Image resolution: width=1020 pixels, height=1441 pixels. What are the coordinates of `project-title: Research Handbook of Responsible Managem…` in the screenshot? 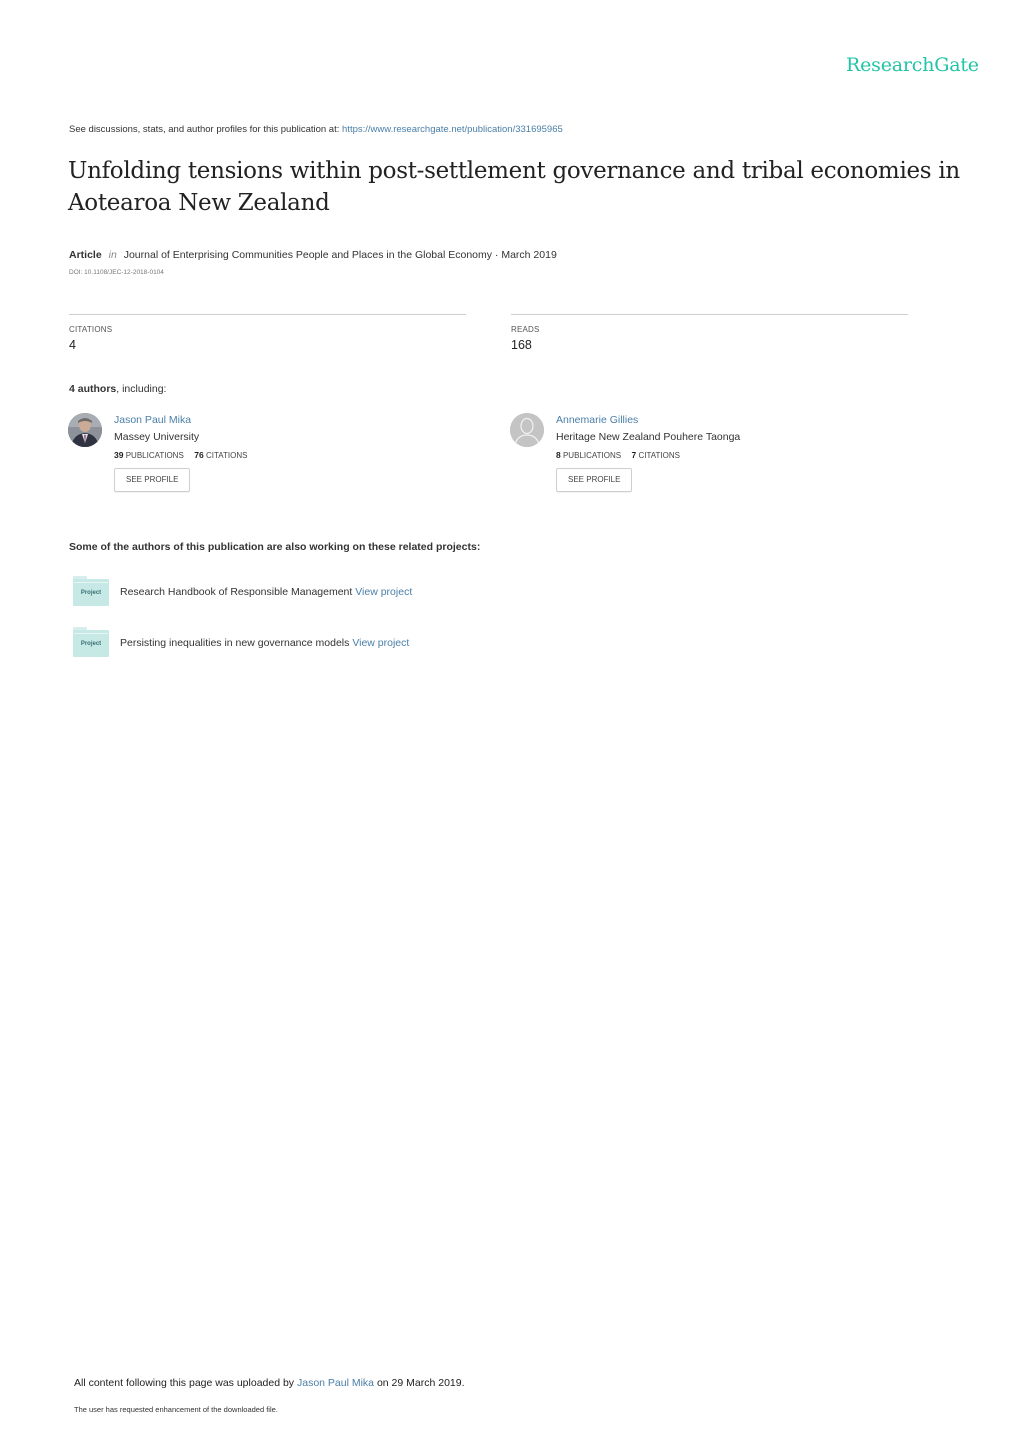 It's located at (236, 592).